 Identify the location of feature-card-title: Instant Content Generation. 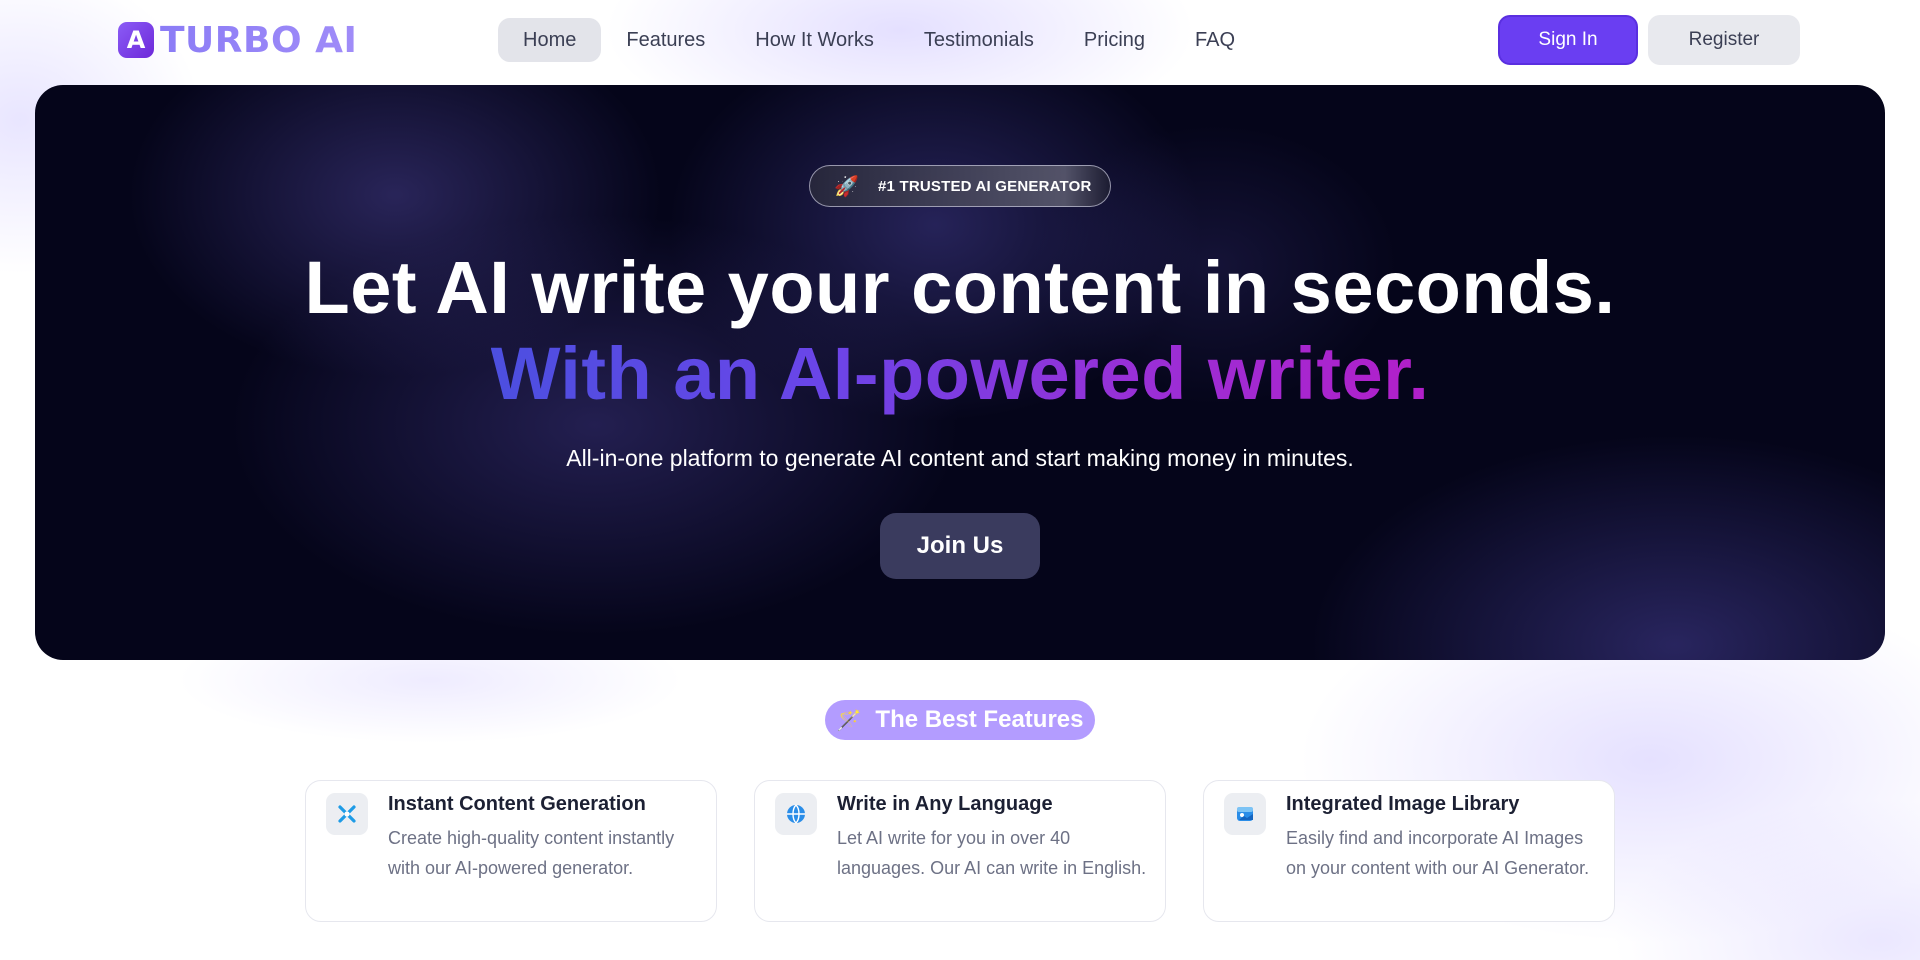
(517, 804).